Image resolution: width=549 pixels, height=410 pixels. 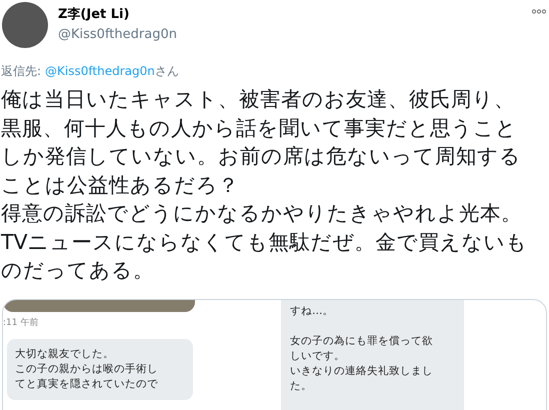 What do you see at coordinates (65, 354) in the screenshot?
I see `message-line: 大切な親友でした。` at bounding box center [65, 354].